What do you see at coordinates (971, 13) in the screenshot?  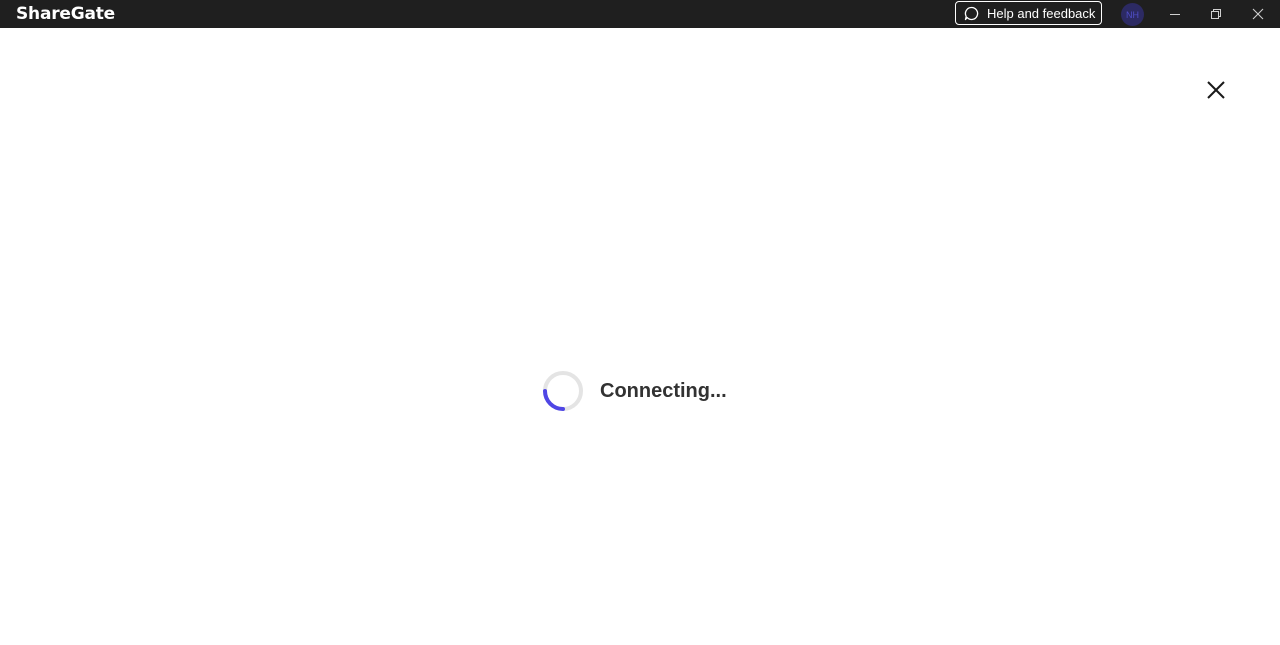 I see `chat-bubble-icon` at bounding box center [971, 13].